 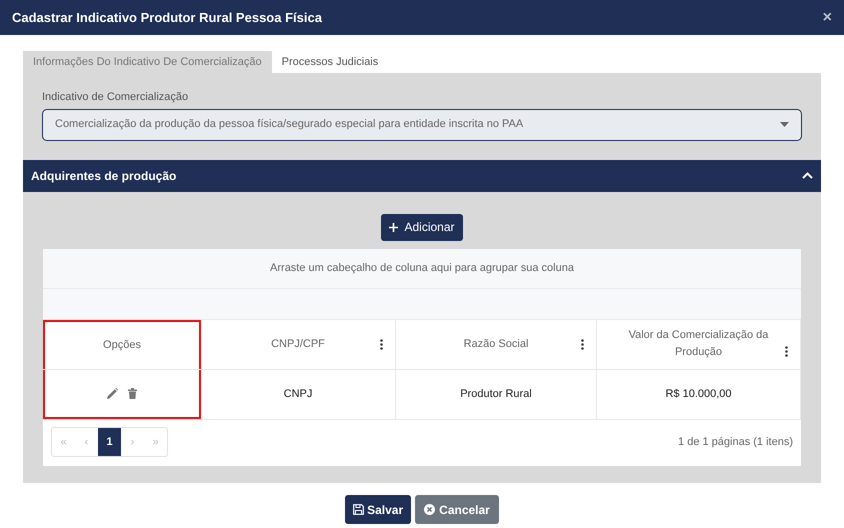 What do you see at coordinates (496, 394) in the screenshot?
I see `table-cell: Produtor Rural` at bounding box center [496, 394].